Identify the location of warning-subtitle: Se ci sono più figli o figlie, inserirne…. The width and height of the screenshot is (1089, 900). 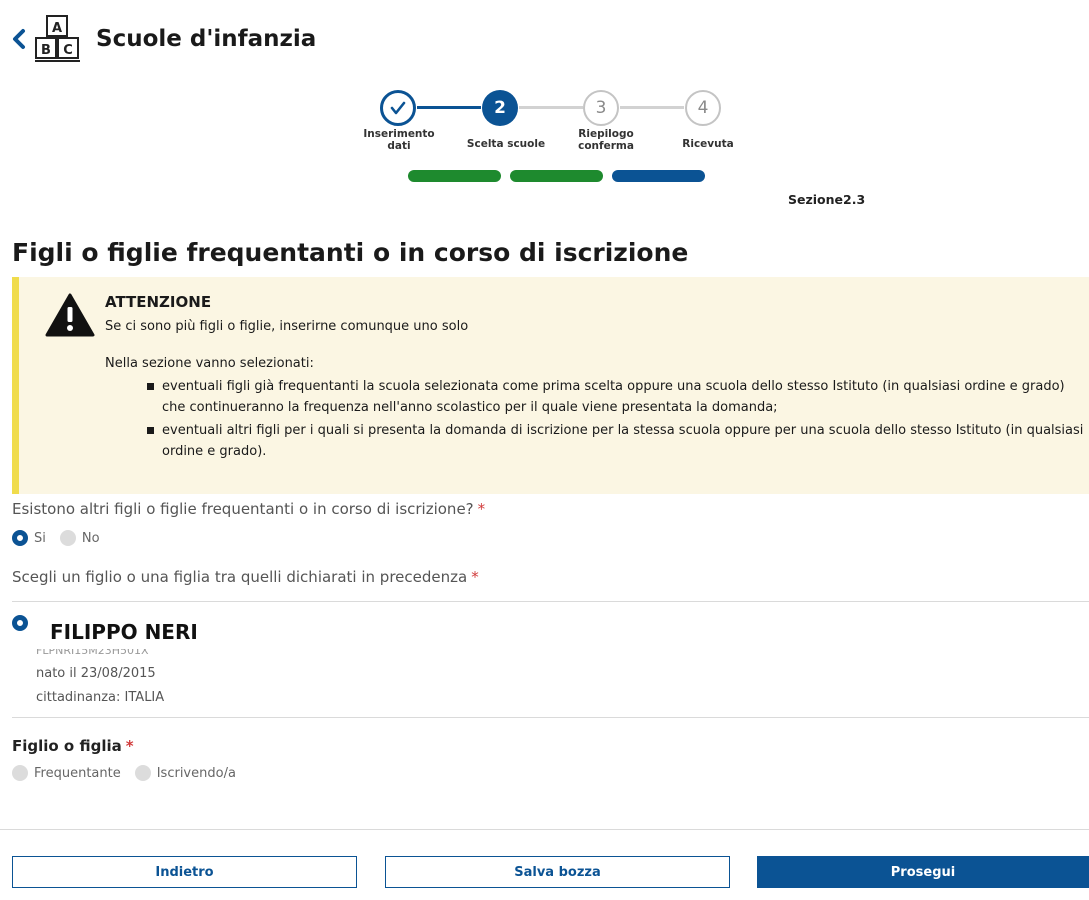
(287, 326).